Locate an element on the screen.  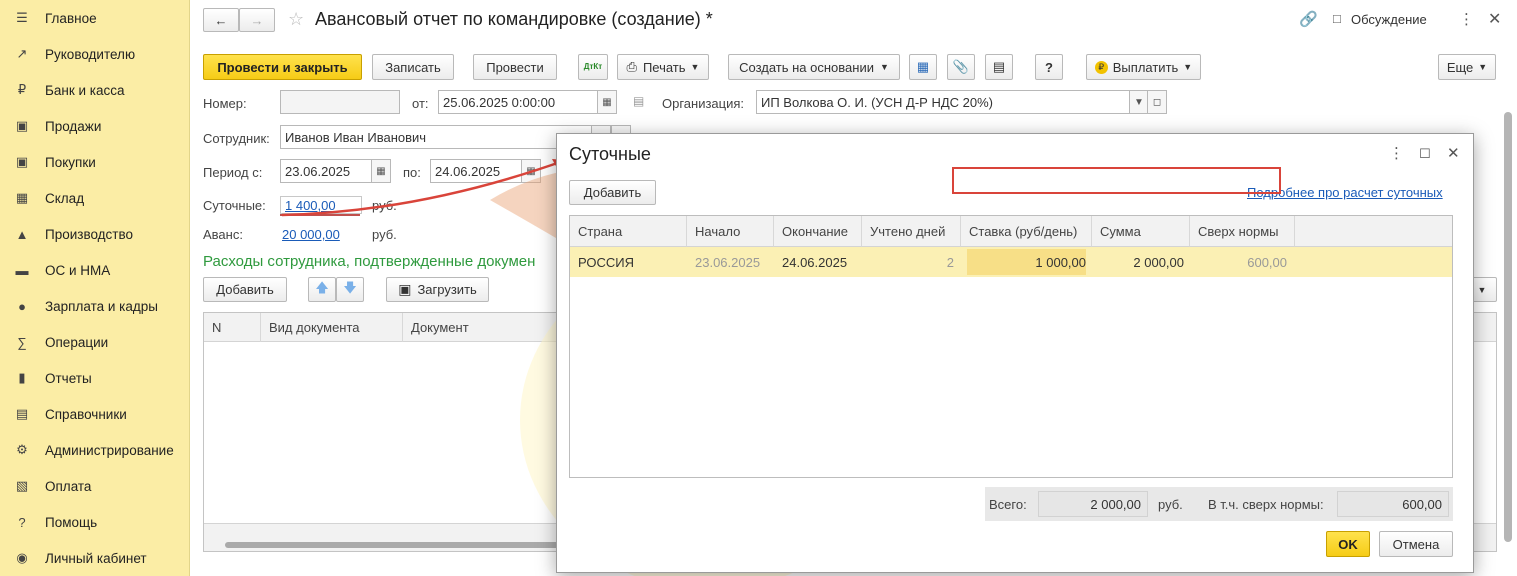
column-header: Вид документа is located at coordinates (332, 327).